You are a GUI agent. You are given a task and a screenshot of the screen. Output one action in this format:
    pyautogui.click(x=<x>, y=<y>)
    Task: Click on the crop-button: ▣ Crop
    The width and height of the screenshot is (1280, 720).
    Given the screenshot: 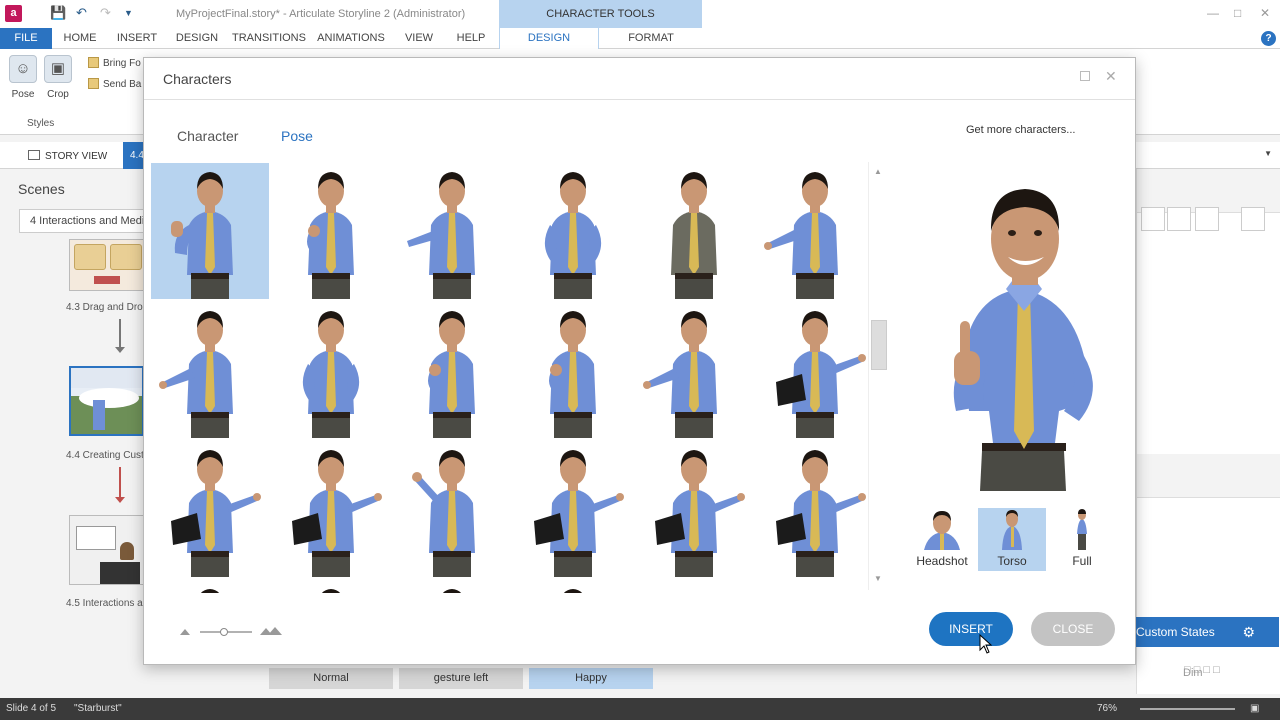 What is the action you would take?
    pyautogui.click(x=58, y=77)
    